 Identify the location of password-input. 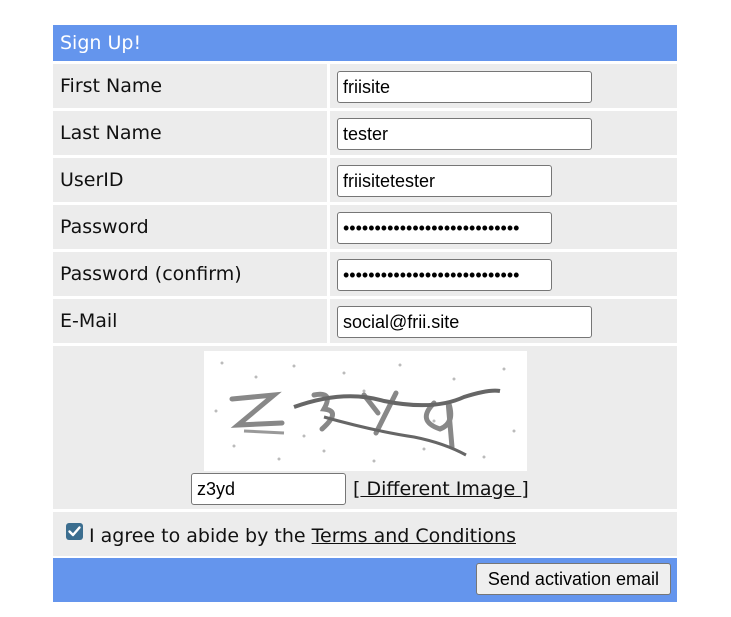
(444, 228).